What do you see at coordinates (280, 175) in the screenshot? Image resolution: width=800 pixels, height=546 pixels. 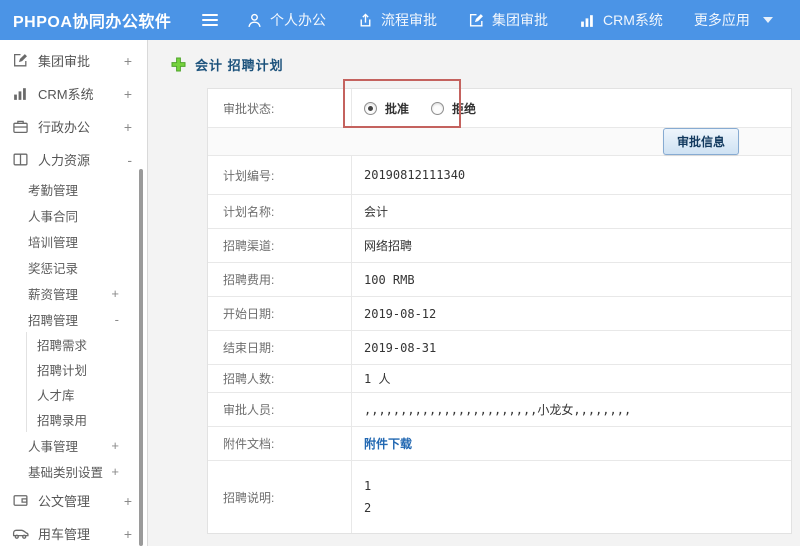 I see `field-label: 计划编号:` at bounding box center [280, 175].